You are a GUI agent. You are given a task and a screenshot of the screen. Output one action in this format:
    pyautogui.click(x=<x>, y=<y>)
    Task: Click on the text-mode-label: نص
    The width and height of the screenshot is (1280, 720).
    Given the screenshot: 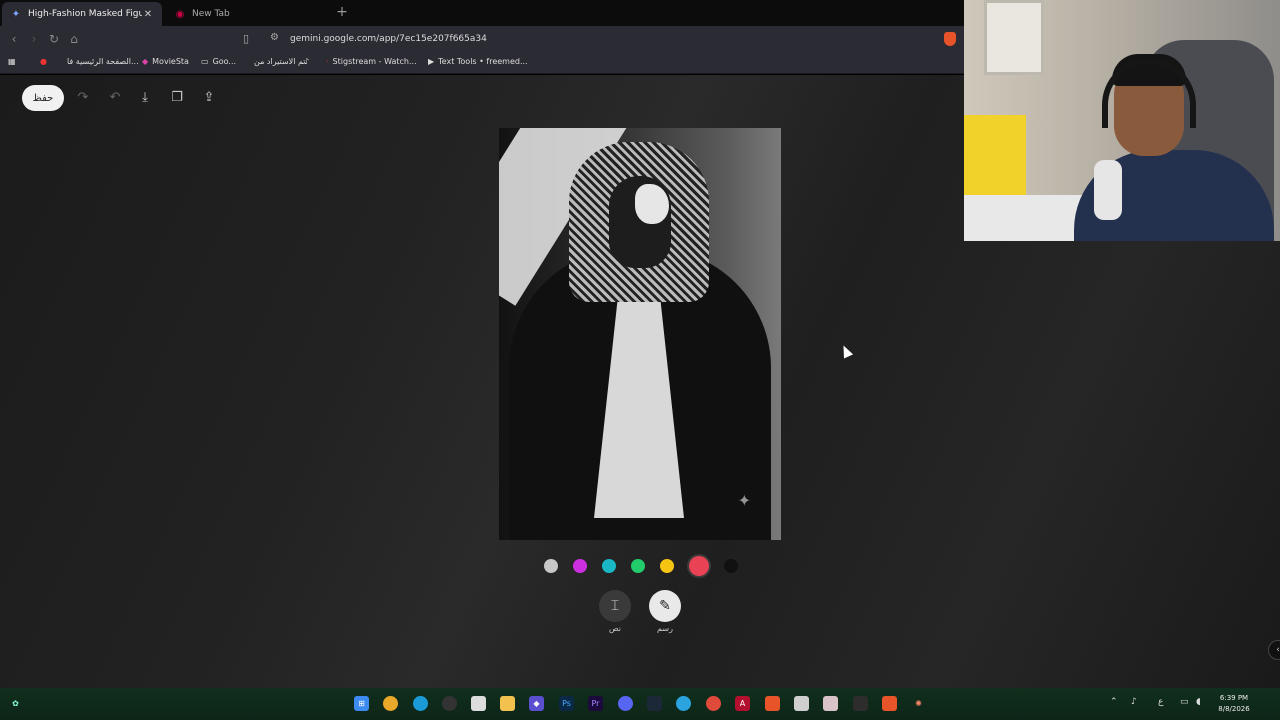 What is the action you would take?
    pyautogui.click(x=615, y=628)
    